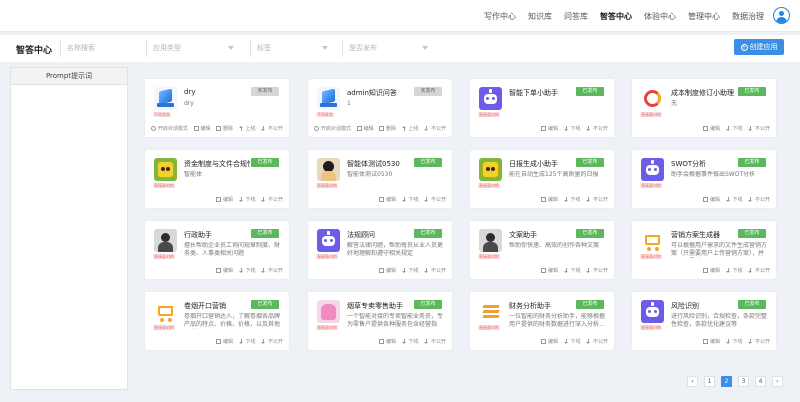  I want to click on action-label: 编辑, so click(714, 200).